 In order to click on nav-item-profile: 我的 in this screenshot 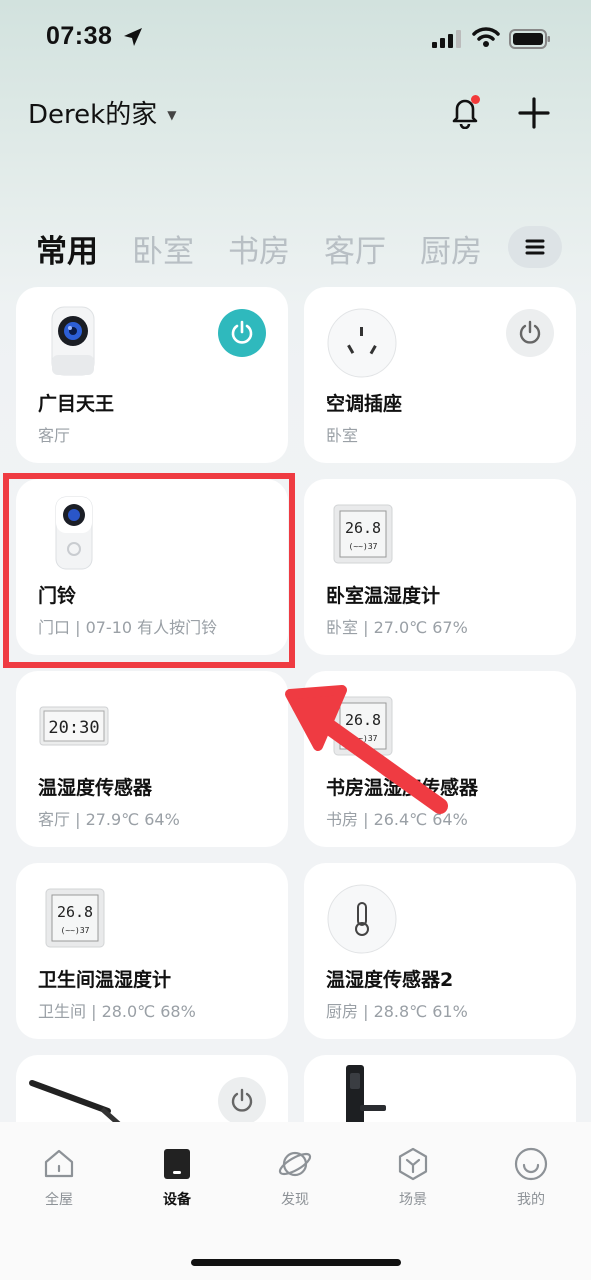, I will do `click(531, 1177)`.